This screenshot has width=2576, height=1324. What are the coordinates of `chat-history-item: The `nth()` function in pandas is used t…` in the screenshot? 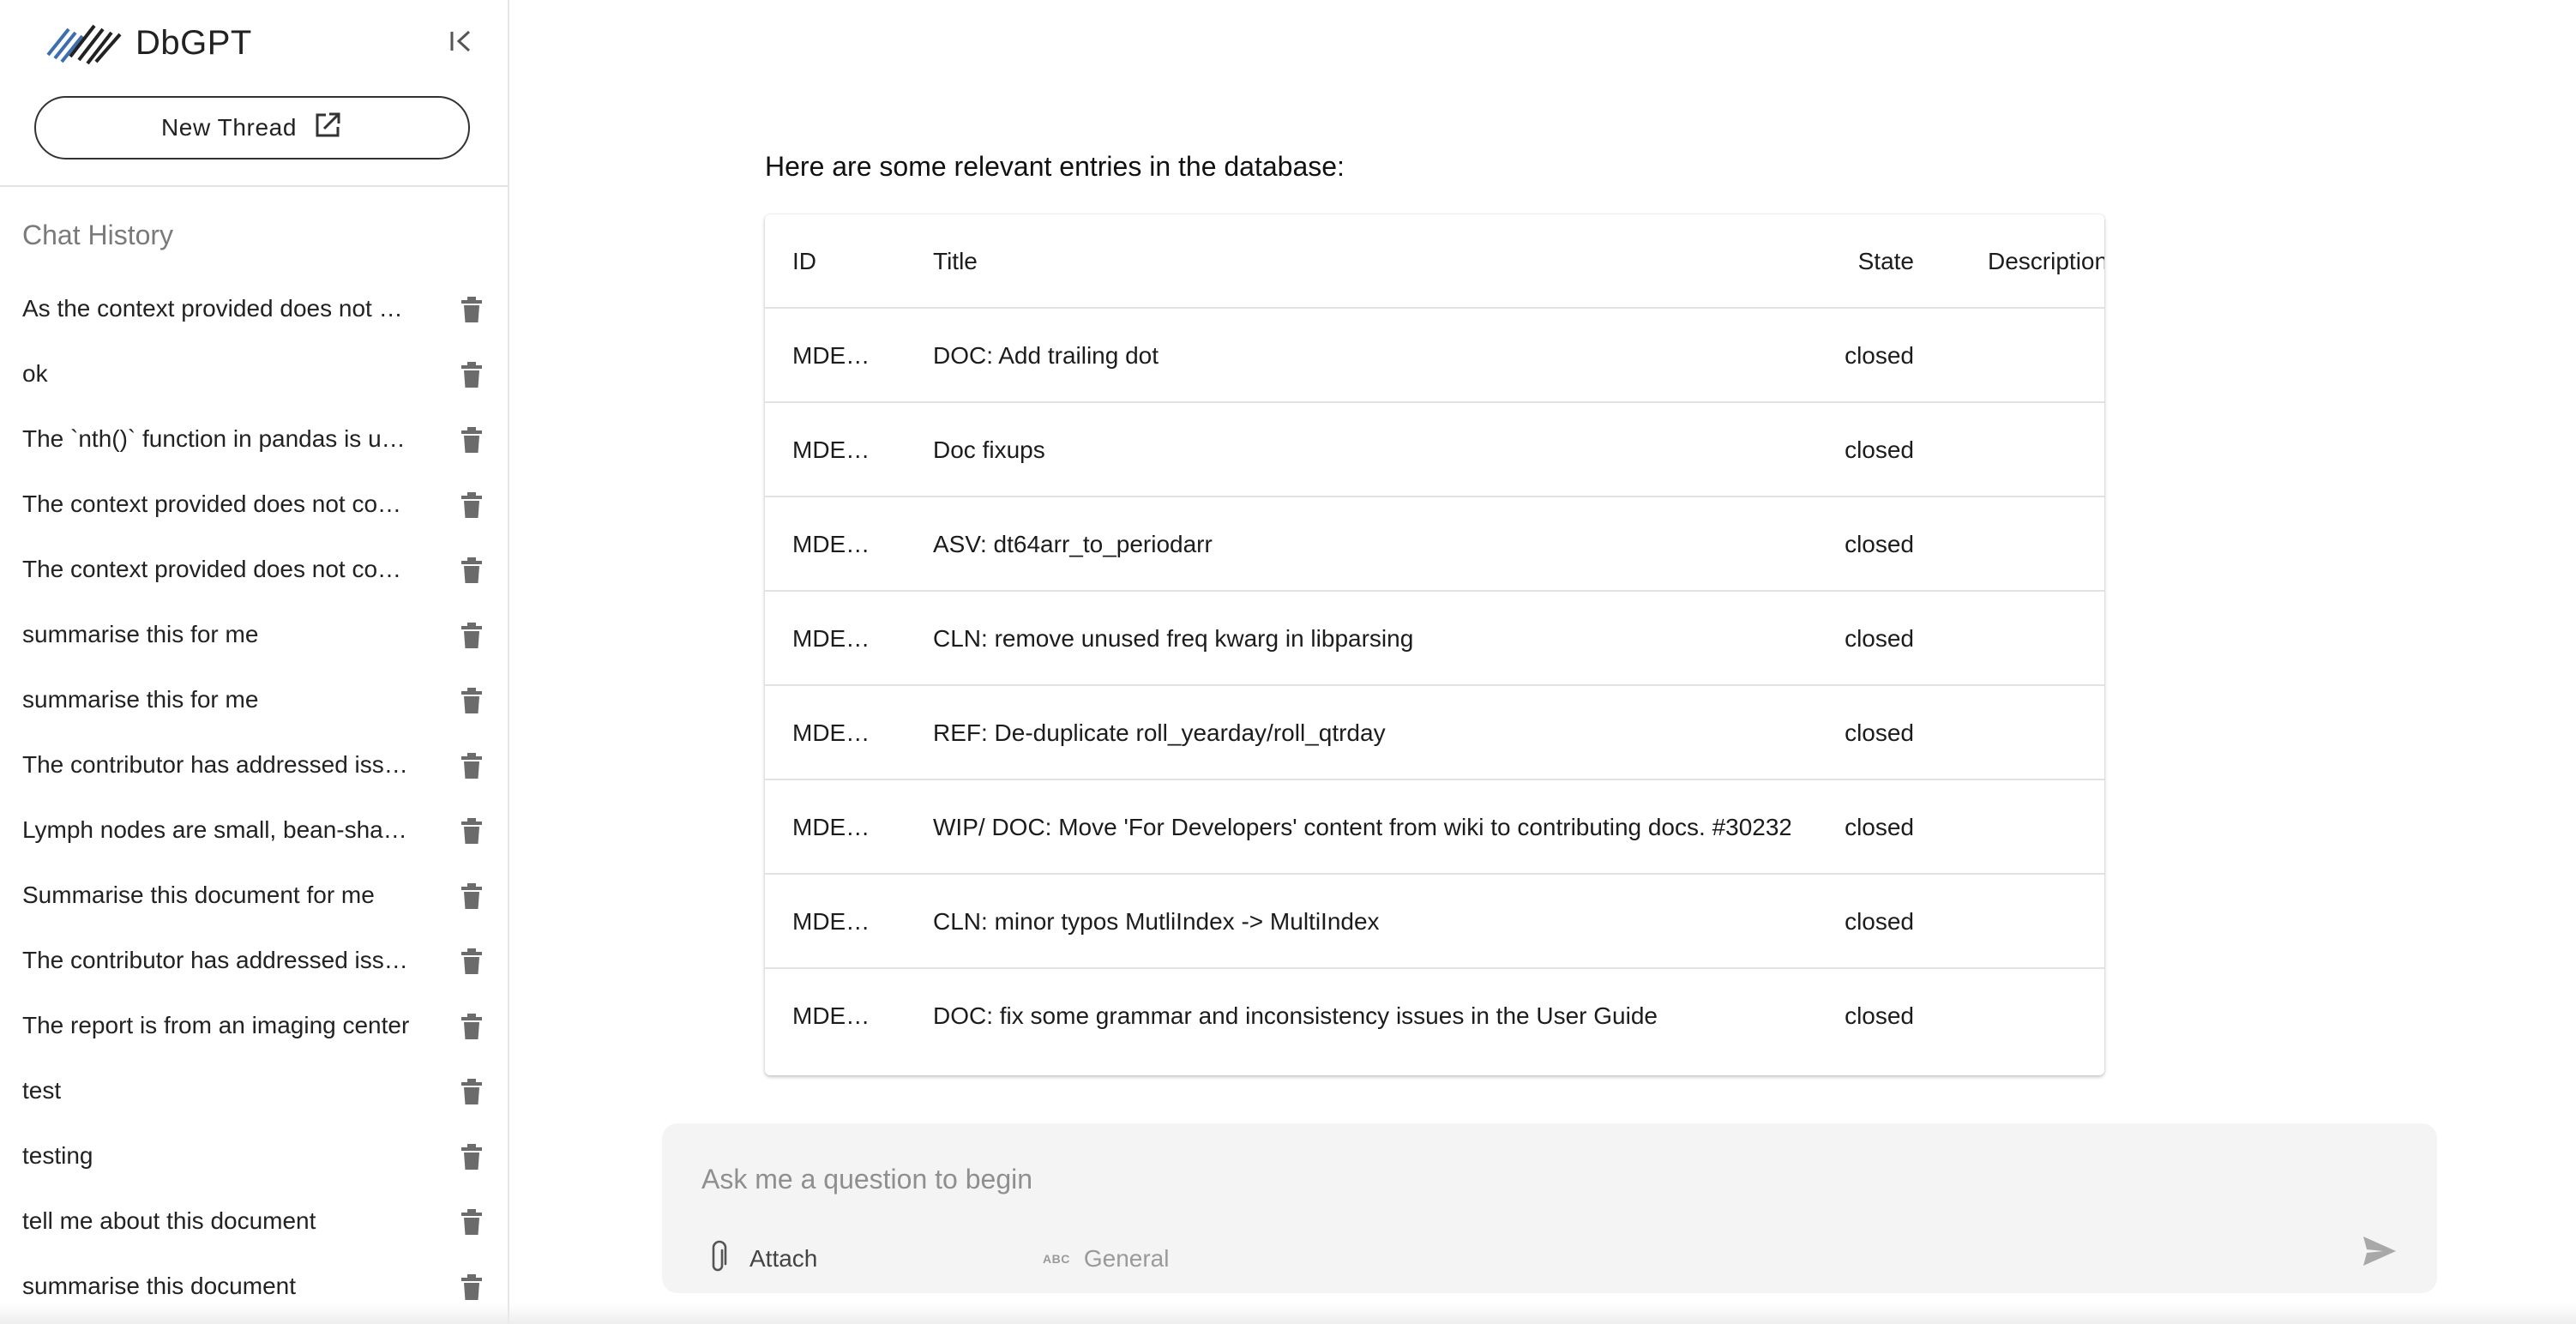 It's located at (254, 439).